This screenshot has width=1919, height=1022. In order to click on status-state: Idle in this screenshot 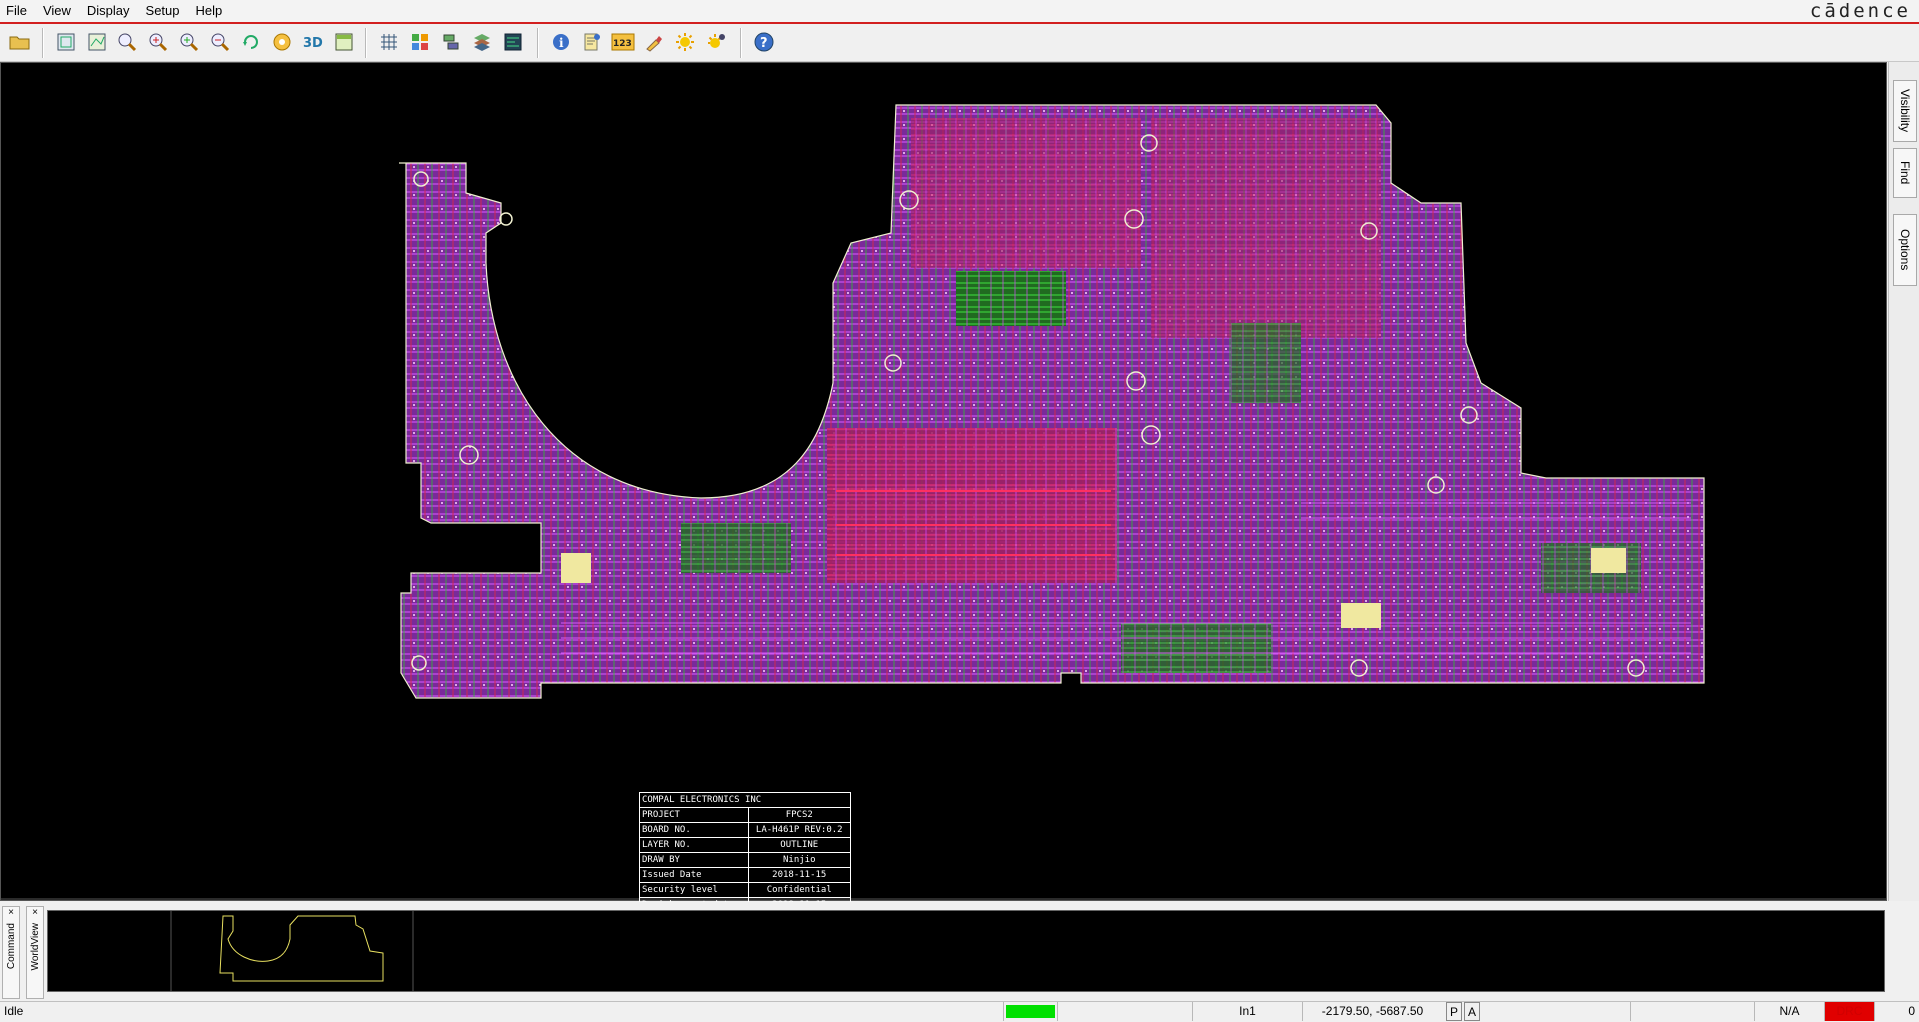, I will do `click(14, 1011)`.